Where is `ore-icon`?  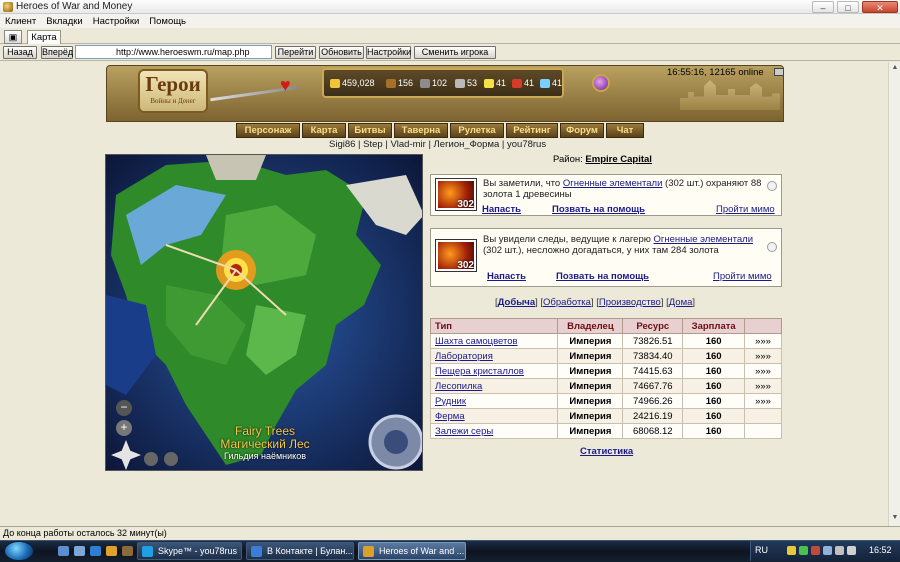 ore-icon is located at coordinates (425, 83).